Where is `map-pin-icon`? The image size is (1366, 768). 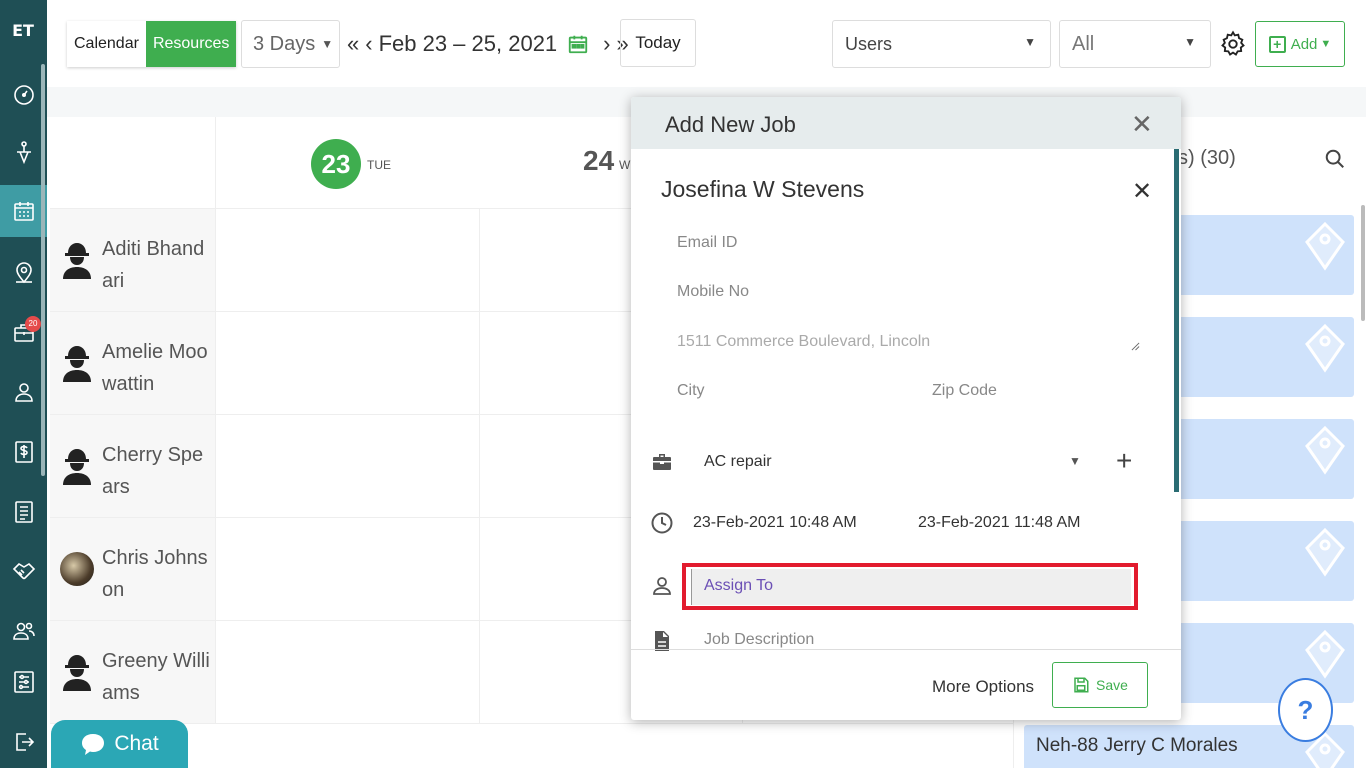
map-pin-icon is located at coordinates (23, 273).